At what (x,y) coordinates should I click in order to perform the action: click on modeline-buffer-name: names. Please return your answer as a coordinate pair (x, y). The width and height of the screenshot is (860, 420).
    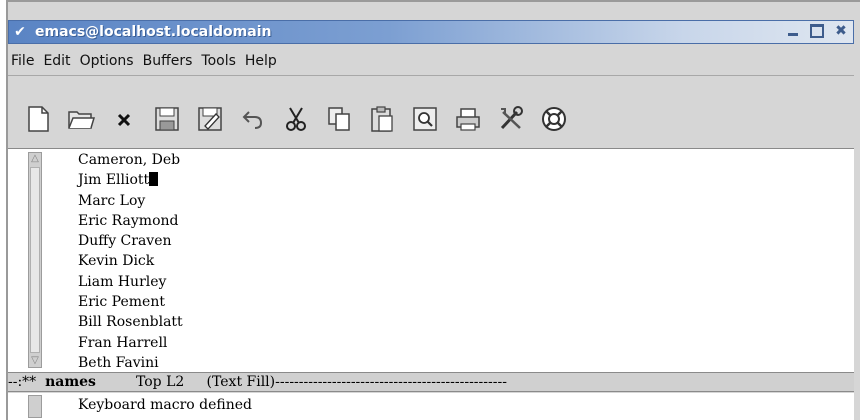
    Looking at the image, I should click on (70, 382).